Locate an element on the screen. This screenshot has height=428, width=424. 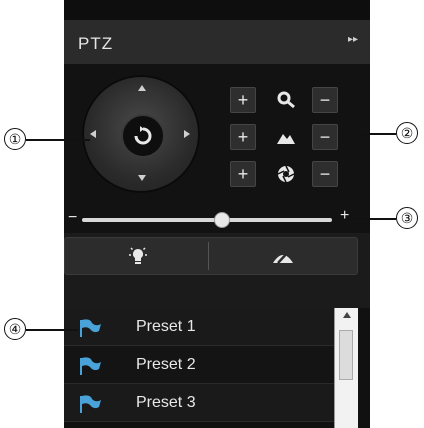
section-gap is located at coordinates (217, 292).